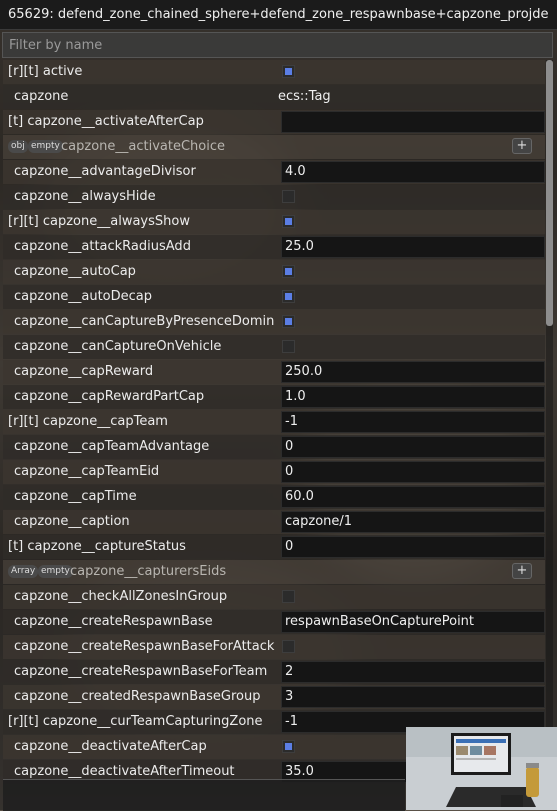 The height and width of the screenshot is (811, 557). I want to click on property-label: [r][t] active, so click(45, 71).